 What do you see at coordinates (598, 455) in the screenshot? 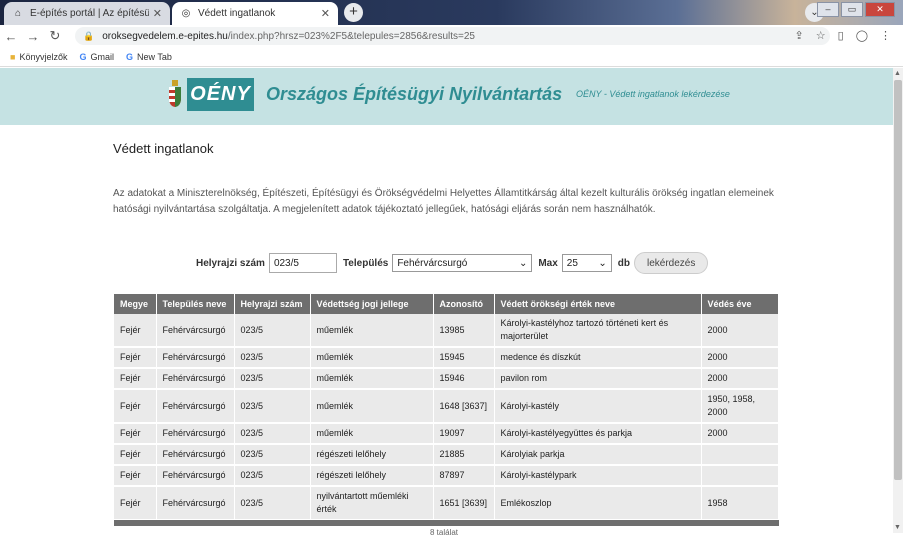
I see `cell: Károlyiak parkja` at bounding box center [598, 455].